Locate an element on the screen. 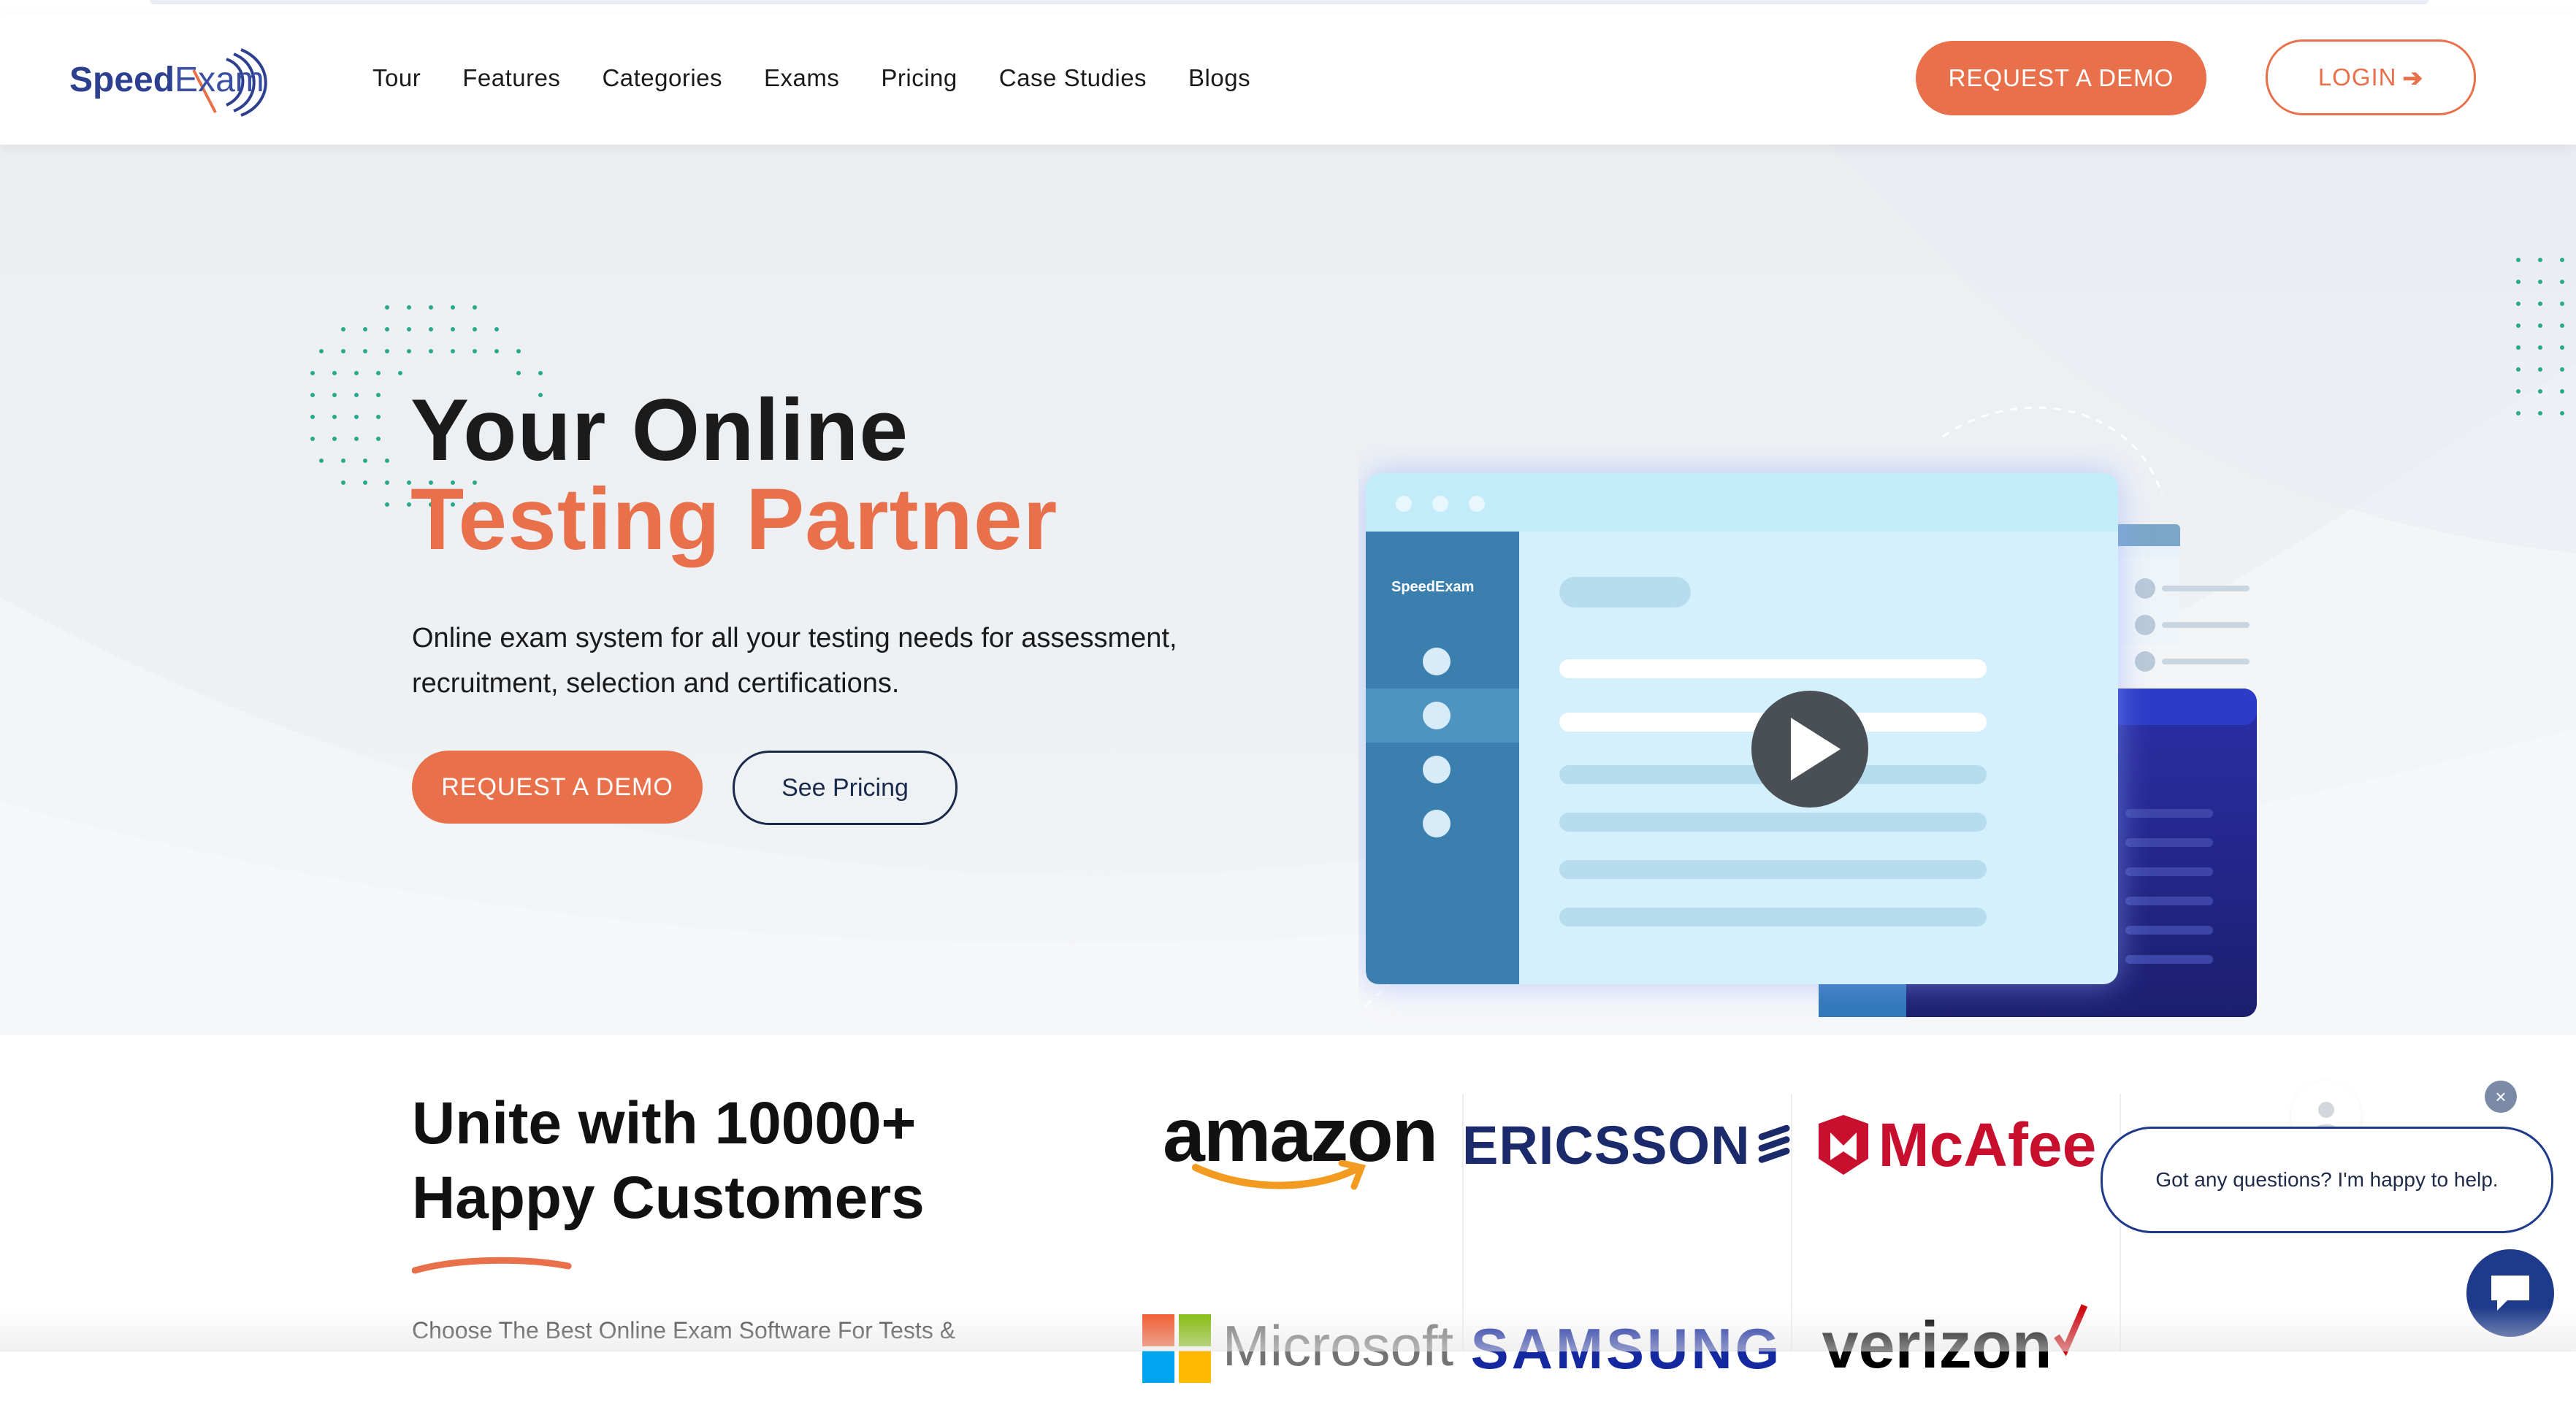  nav-categories: Categories is located at coordinates (662, 82).